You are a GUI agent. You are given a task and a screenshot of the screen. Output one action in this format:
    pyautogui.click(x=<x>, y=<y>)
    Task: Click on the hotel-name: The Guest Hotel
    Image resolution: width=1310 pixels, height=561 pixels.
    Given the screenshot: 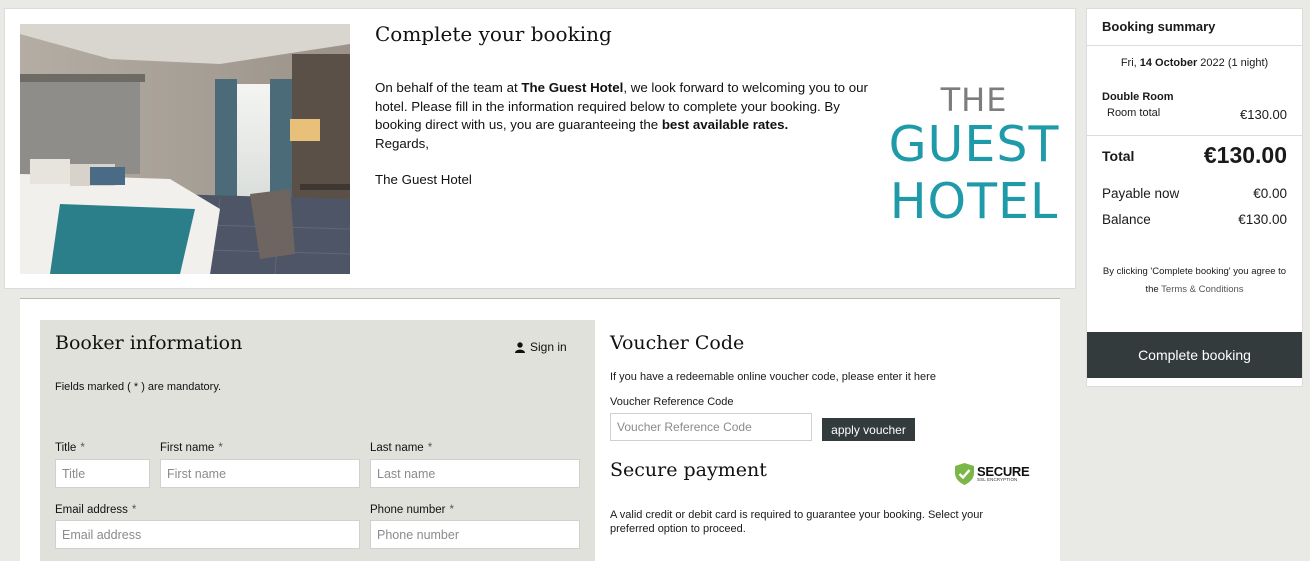 What is the action you would take?
    pyautogui.click(x=572, y=87)
    